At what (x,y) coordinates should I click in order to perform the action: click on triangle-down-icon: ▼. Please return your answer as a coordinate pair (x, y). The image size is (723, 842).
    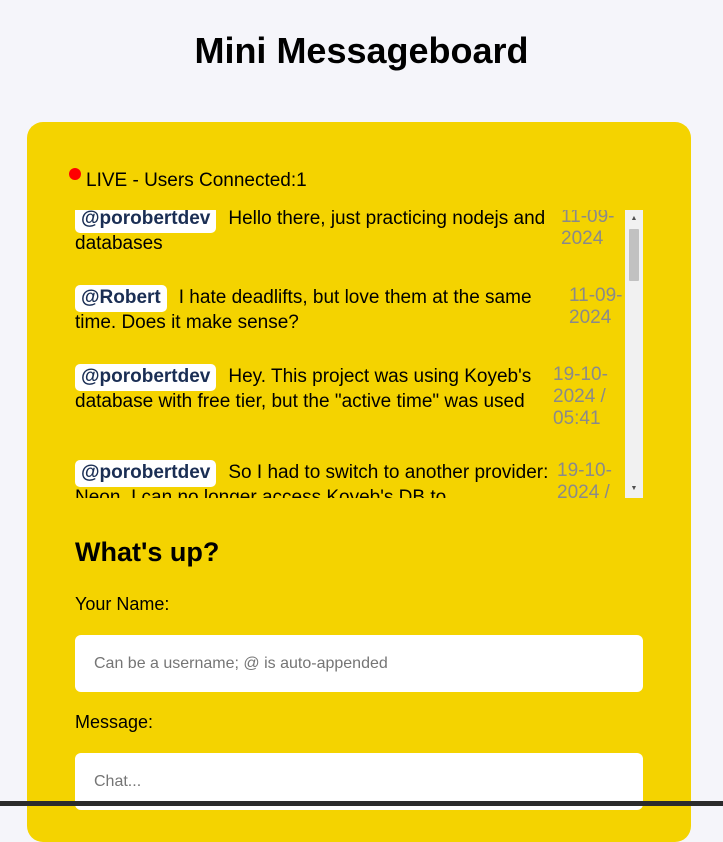
    Looking at the image, I should click on (634, 489).